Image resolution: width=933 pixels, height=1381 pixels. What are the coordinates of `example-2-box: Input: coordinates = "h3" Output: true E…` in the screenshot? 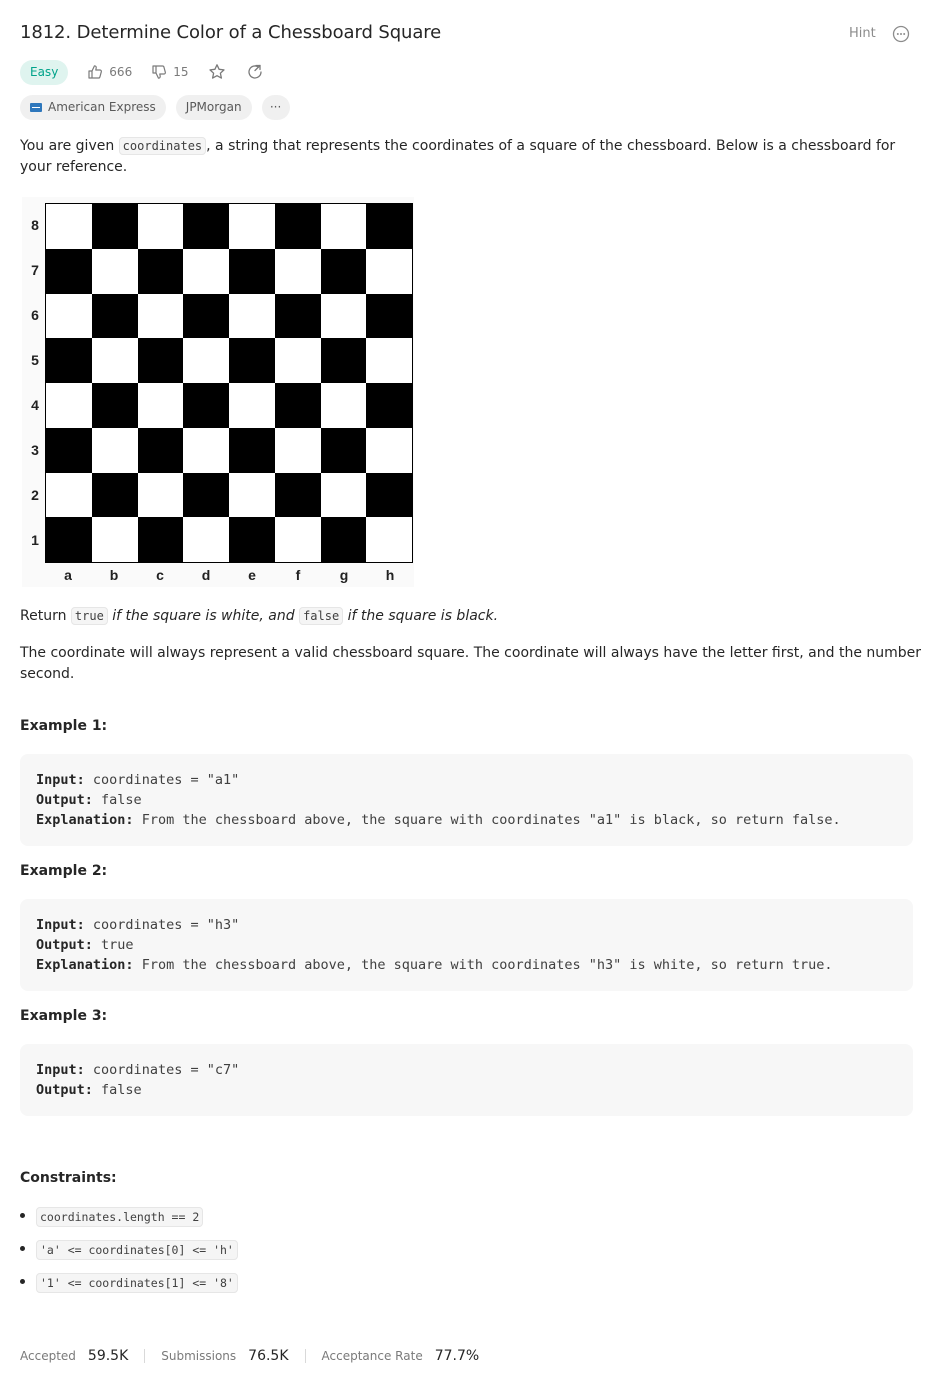 It's located at (466, 945).